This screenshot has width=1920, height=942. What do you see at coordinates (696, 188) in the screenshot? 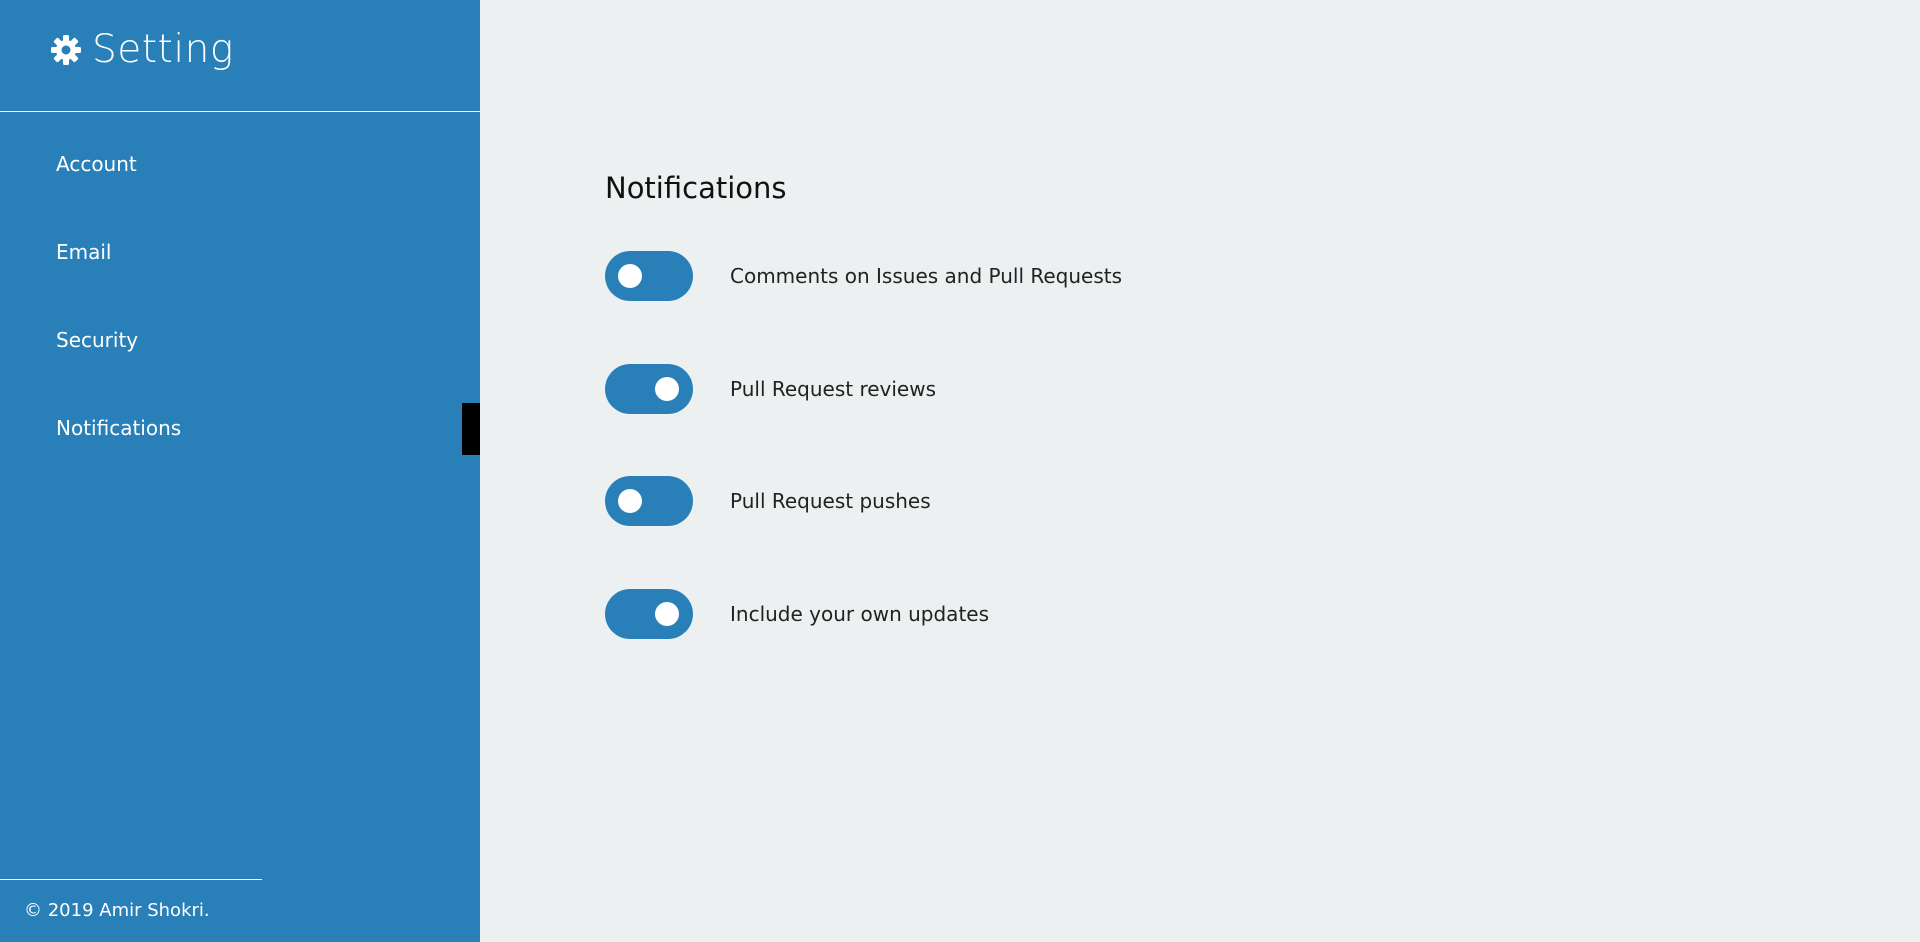
I see `page-title: Notifications` at bounding box center [696, 188].